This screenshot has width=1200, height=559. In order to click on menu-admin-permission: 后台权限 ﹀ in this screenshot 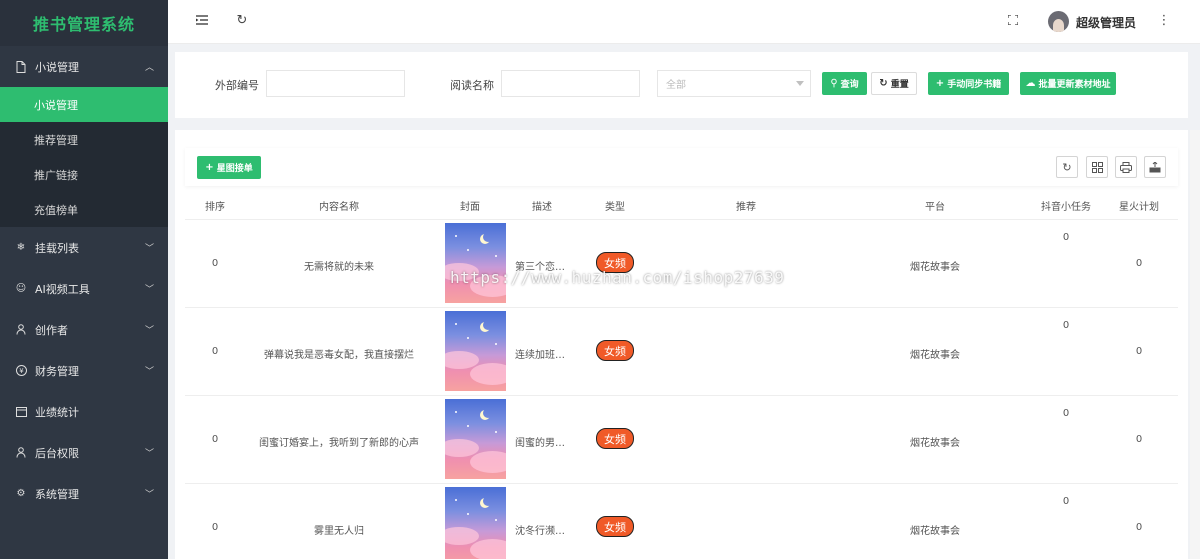, I will do `click(84, 452)`.